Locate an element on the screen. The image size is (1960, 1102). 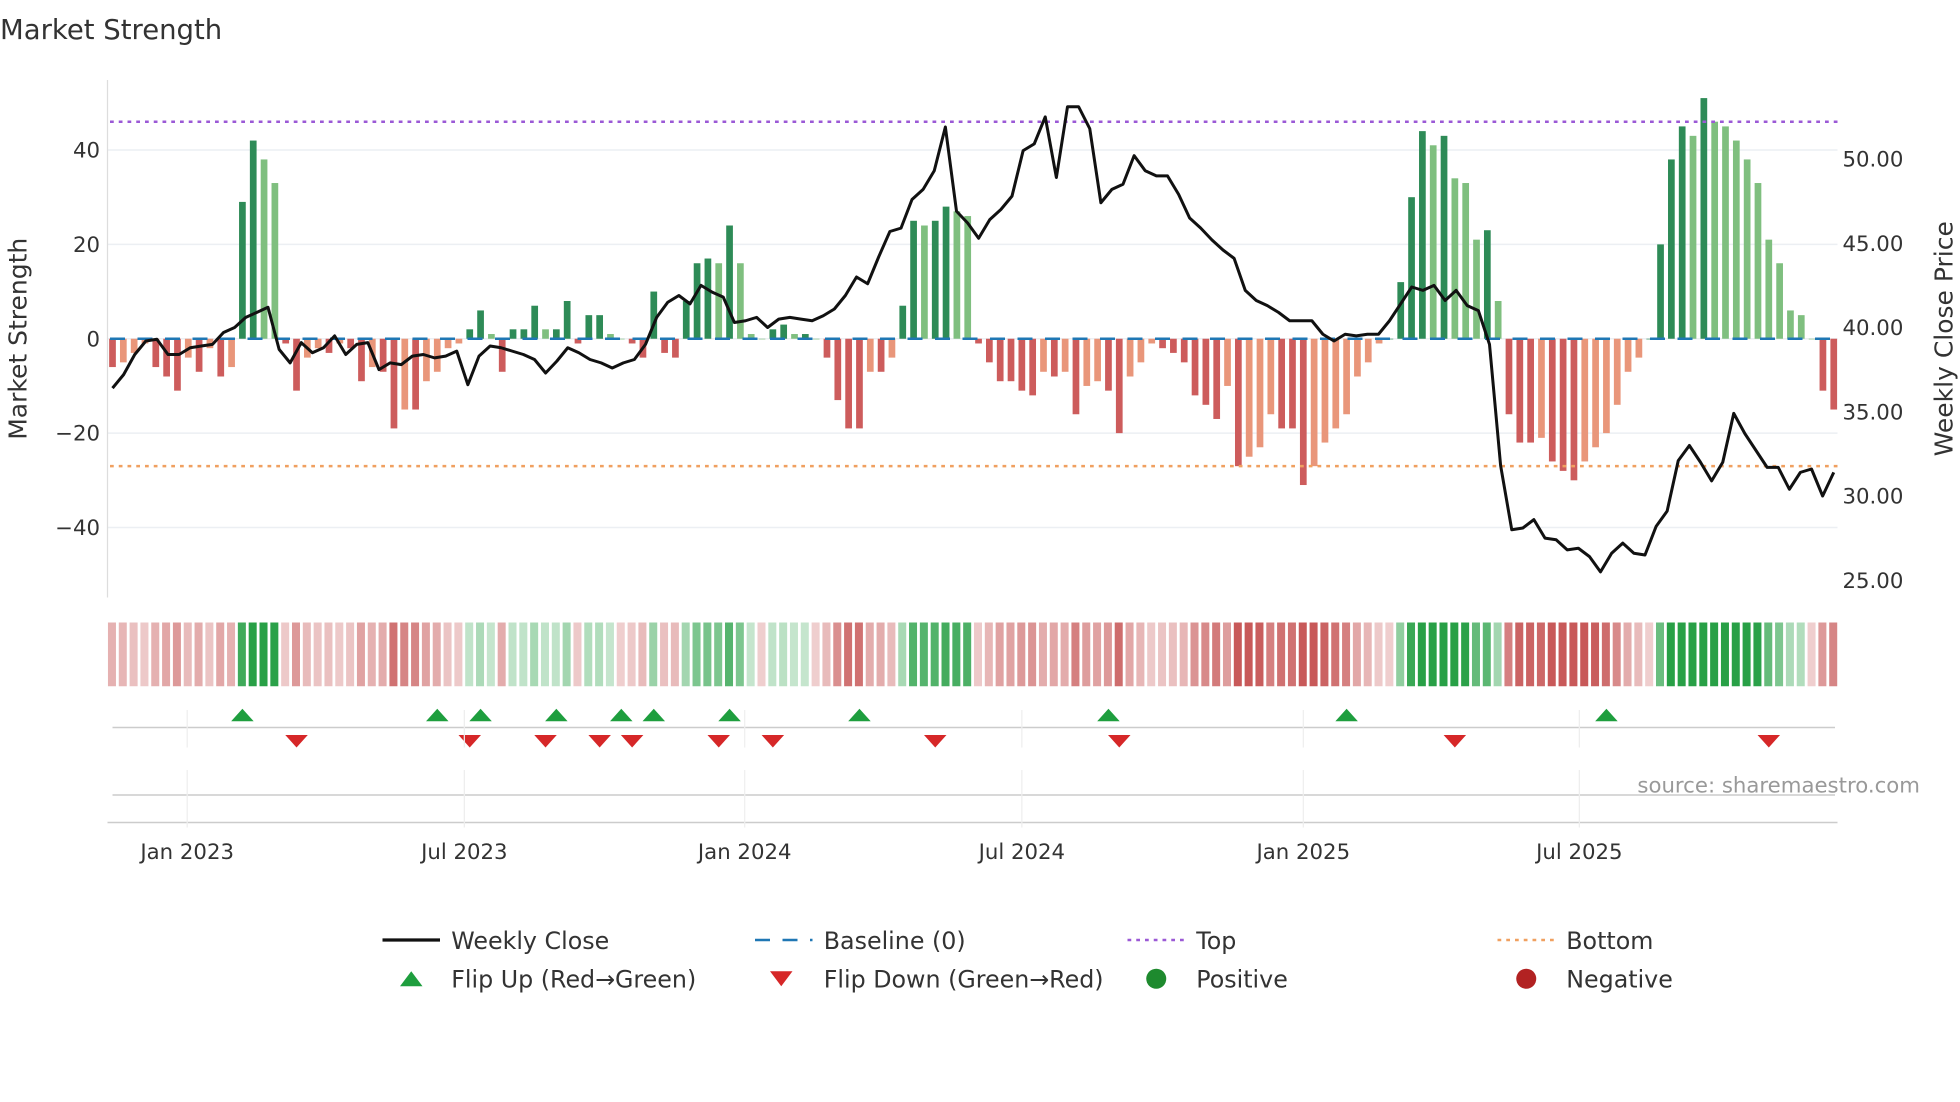
y-tick-label: 40 is located at coordinates (86, 151).